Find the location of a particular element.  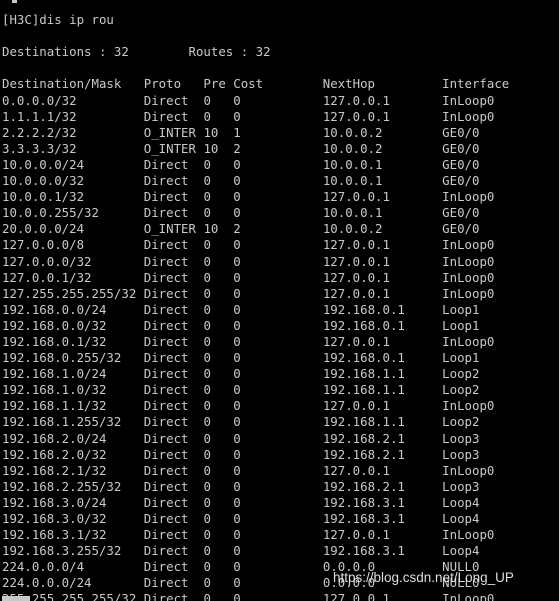

cell-destination-mask: 192.168.2.0/32 is located at coordinates (73, 454).